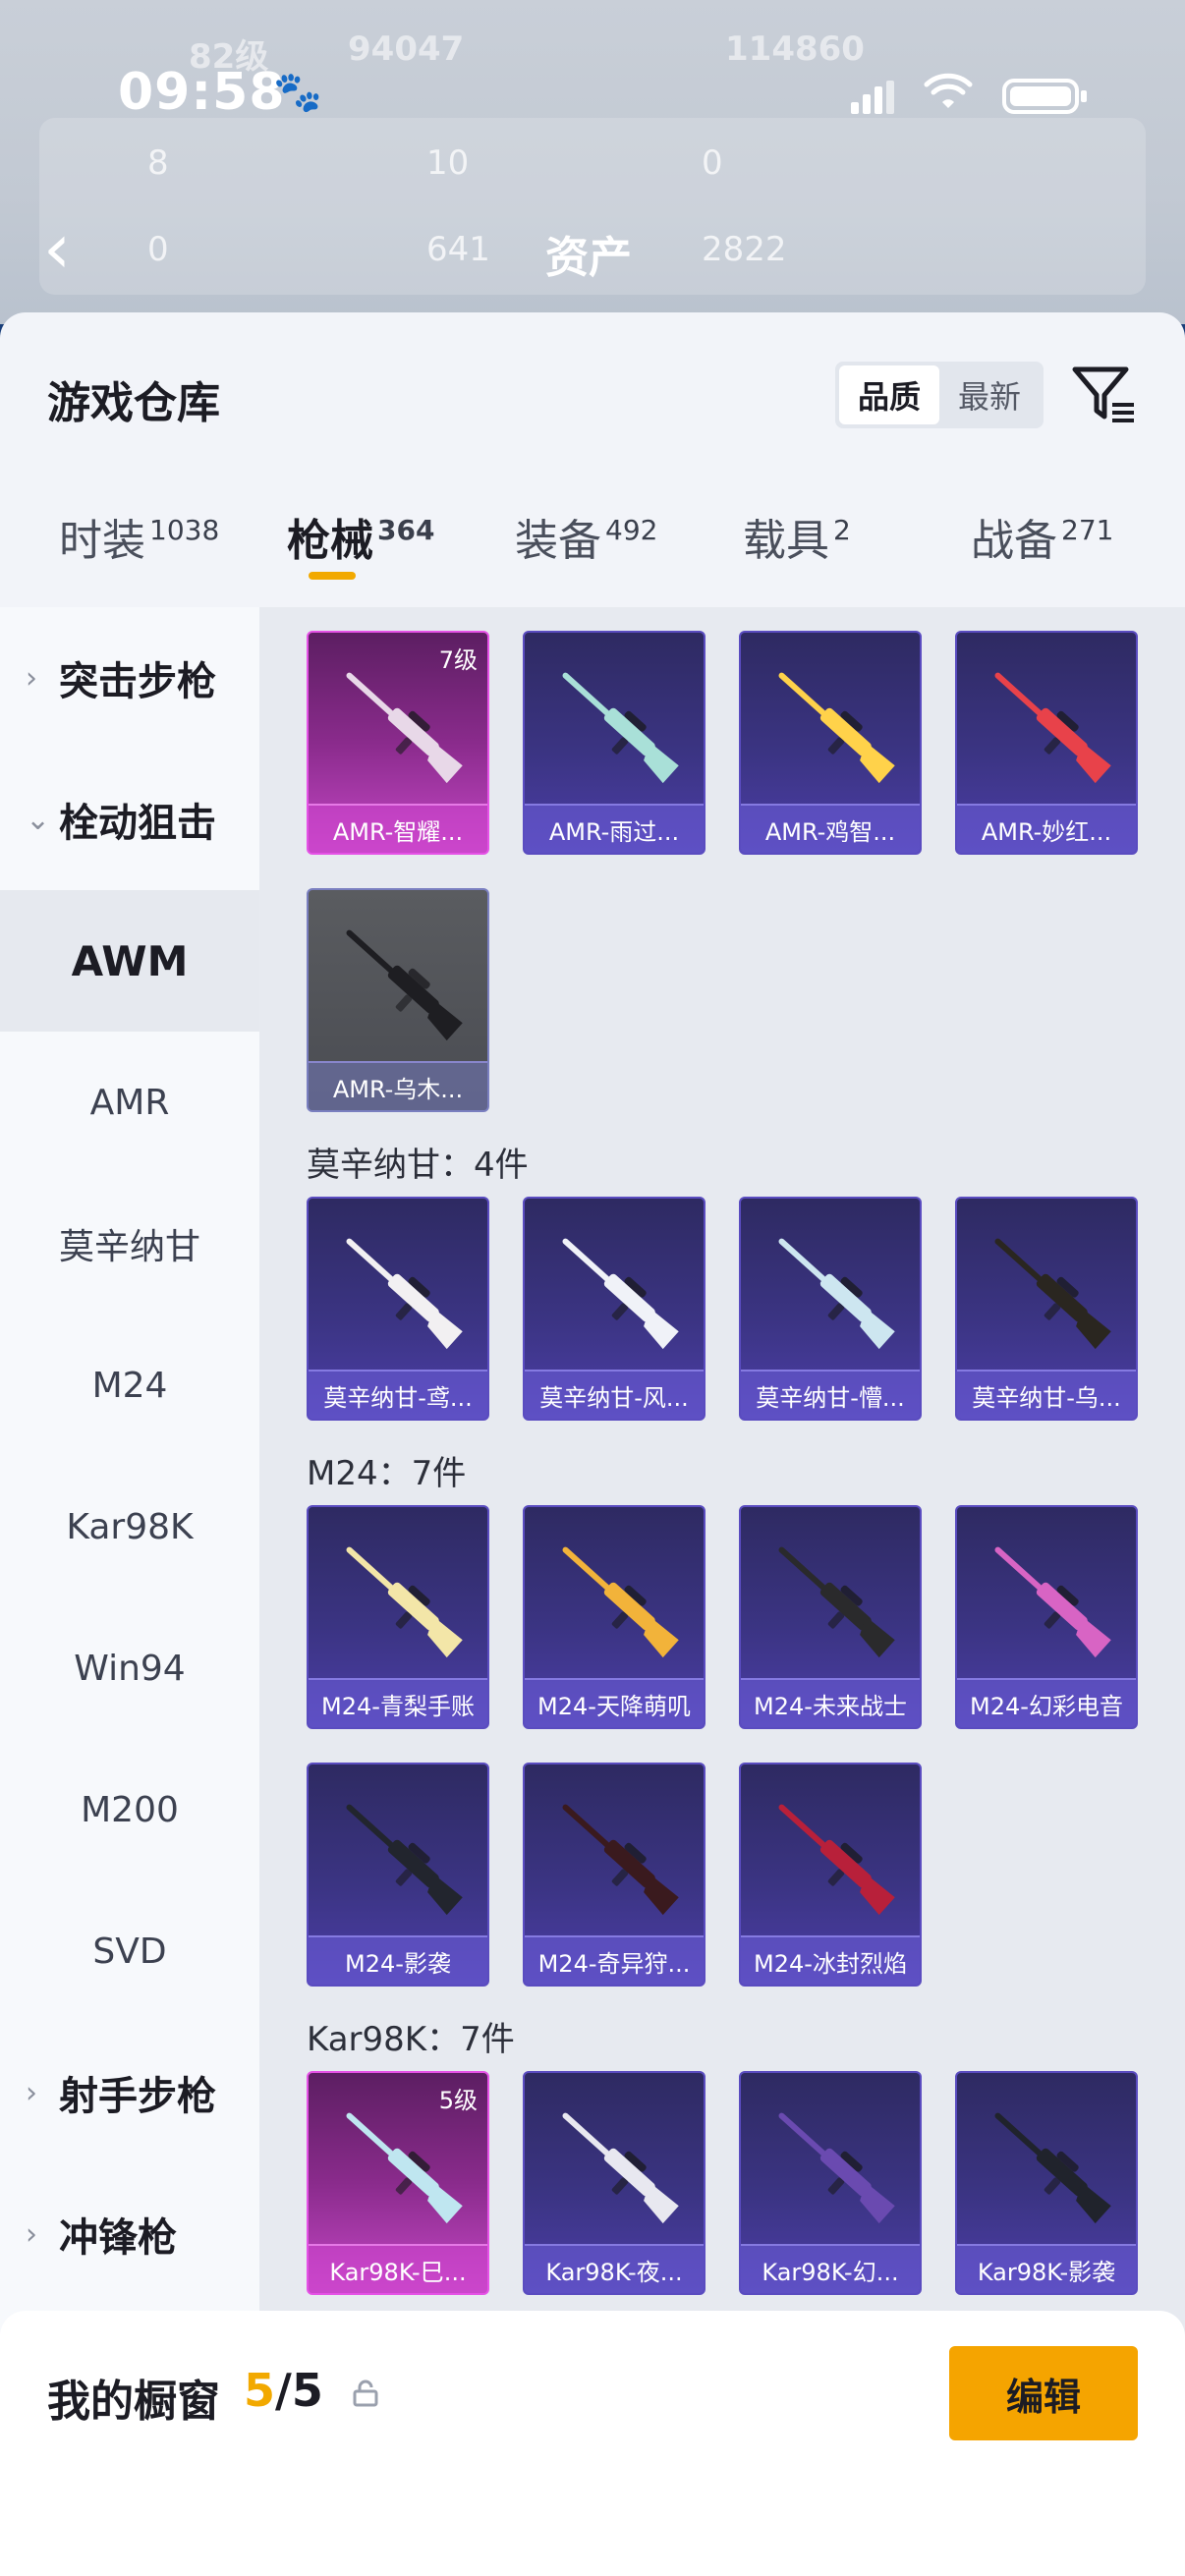 This screenshot has height=2576, width=1185. I want to click on sidebar-item-label: Win94, so click(130, 1668).